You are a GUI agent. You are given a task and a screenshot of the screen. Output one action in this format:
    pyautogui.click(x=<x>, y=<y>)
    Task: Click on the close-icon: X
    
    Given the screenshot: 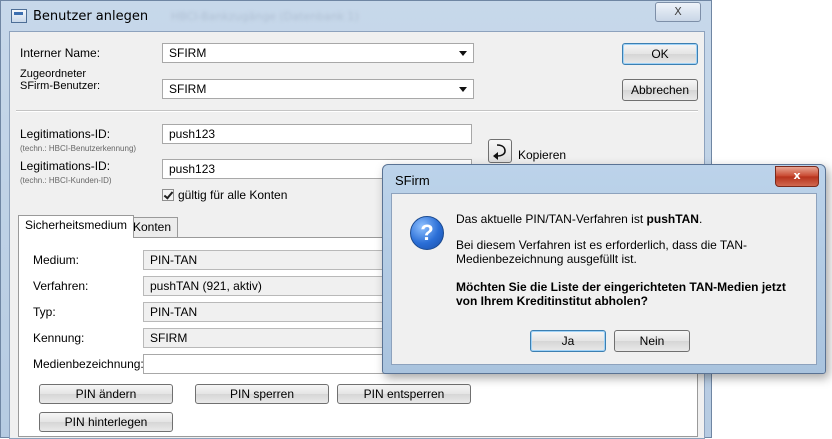 What is the action you would take?
    pyautogui.click(x=678, y=11)
    